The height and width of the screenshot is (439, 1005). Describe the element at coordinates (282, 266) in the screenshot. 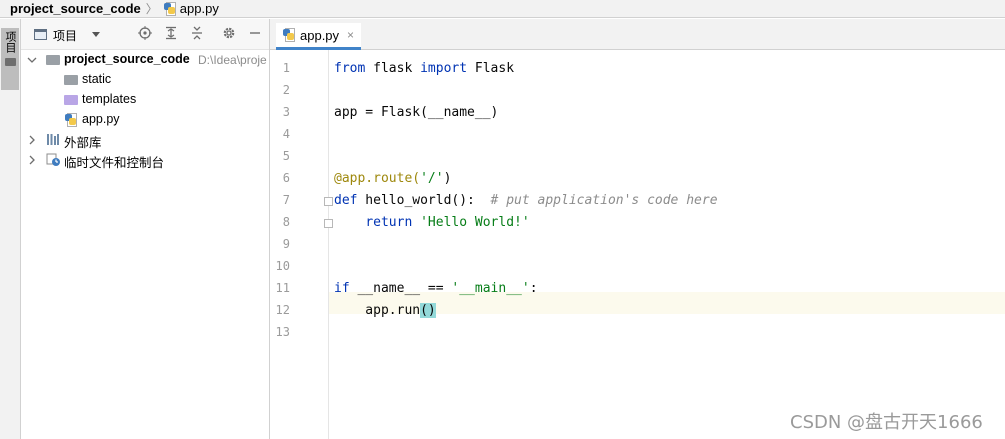

I see `line-number: 10` at that location.